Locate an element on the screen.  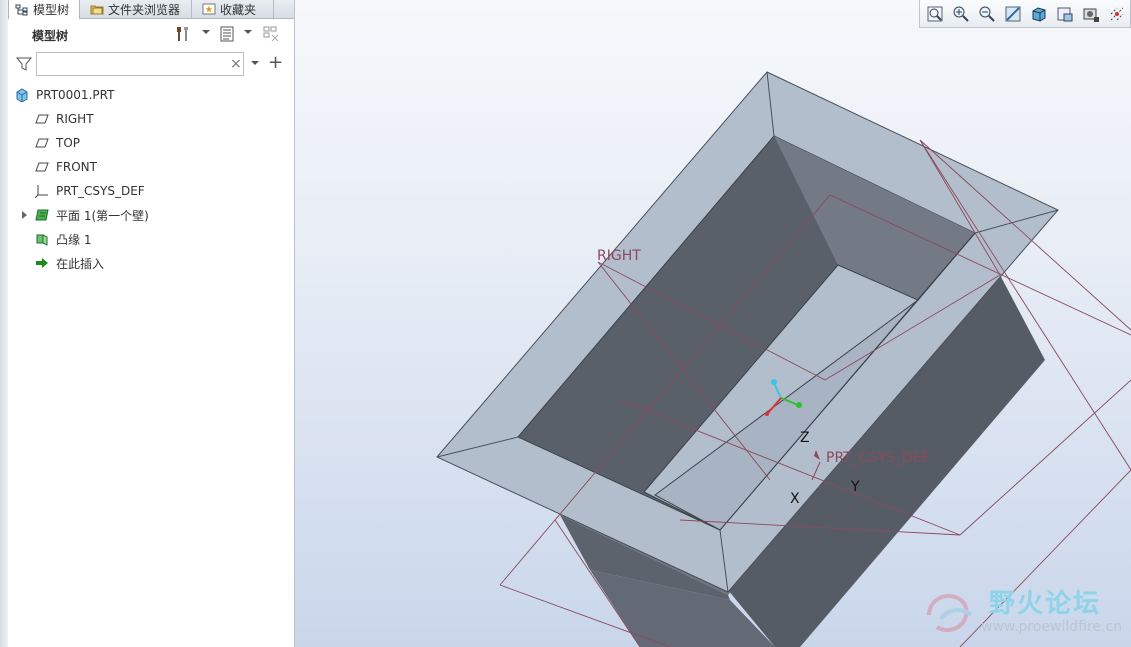
datum-label-csys: PRT_CSYS_DEF is located at coordinates (877, 458).